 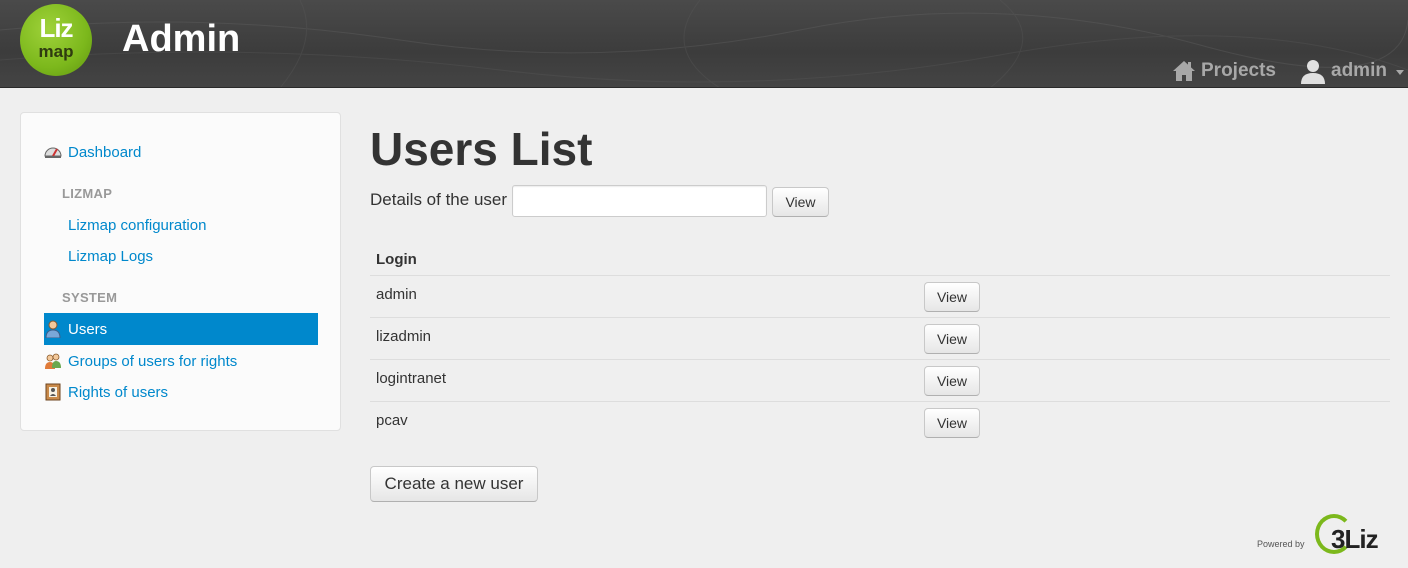 What do you see at coordinates (880, 259) in the screenshot?
I see `table-header-login: Login` at bounding box center [880, 259].